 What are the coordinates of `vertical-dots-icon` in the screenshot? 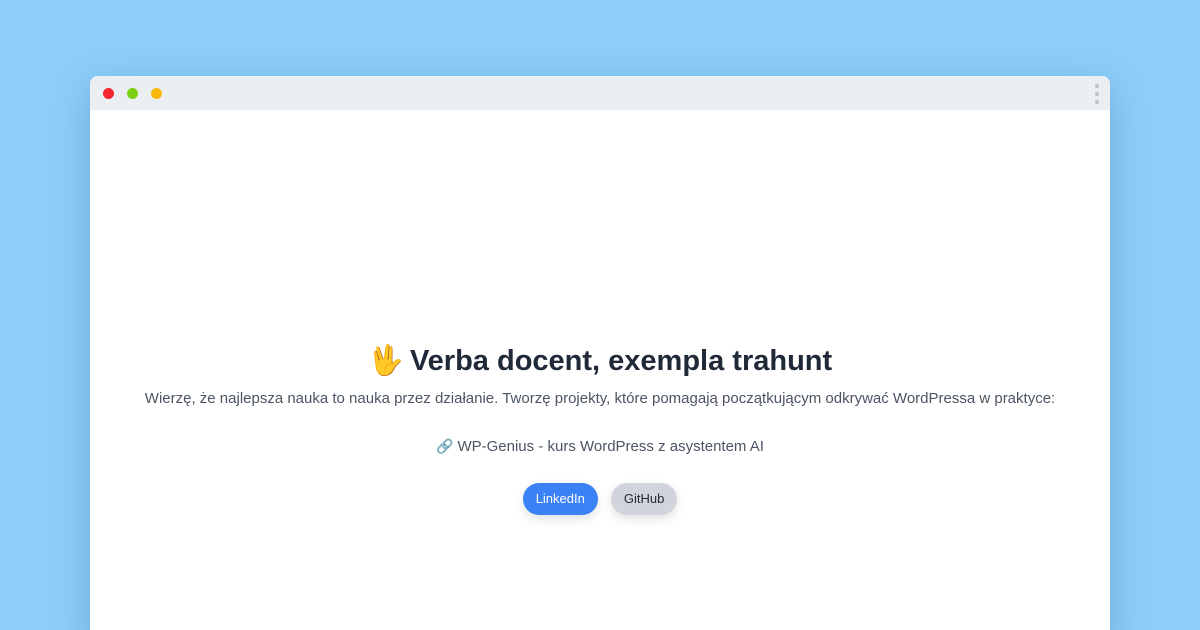 It's located at (1096, 94).